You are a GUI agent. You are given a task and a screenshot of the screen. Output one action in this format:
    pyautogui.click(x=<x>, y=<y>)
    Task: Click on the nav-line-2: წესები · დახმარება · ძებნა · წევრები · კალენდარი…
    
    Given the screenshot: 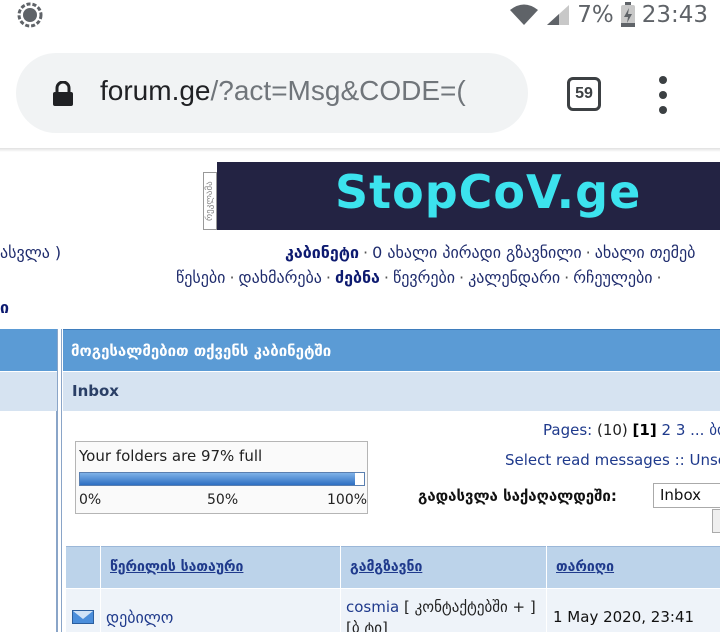 What is the action you would take?
    pyautogui.click(x=419, y=277)
    